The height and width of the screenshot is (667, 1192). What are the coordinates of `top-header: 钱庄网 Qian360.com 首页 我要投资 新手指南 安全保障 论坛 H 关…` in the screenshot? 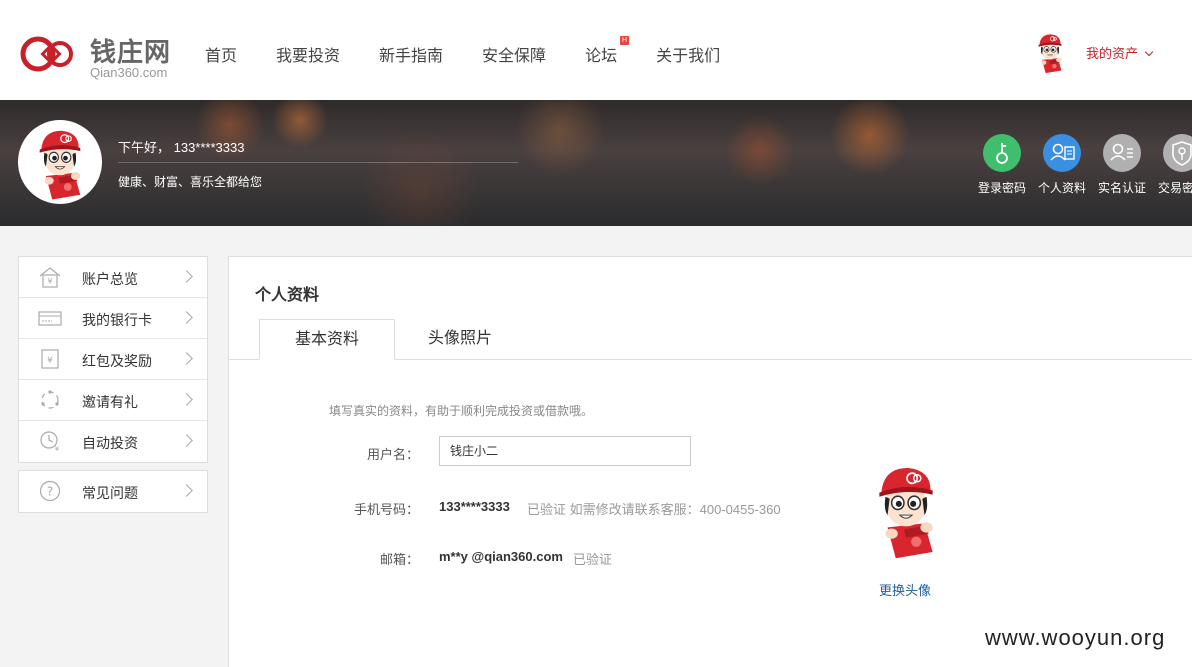 It's located at (596, 50).